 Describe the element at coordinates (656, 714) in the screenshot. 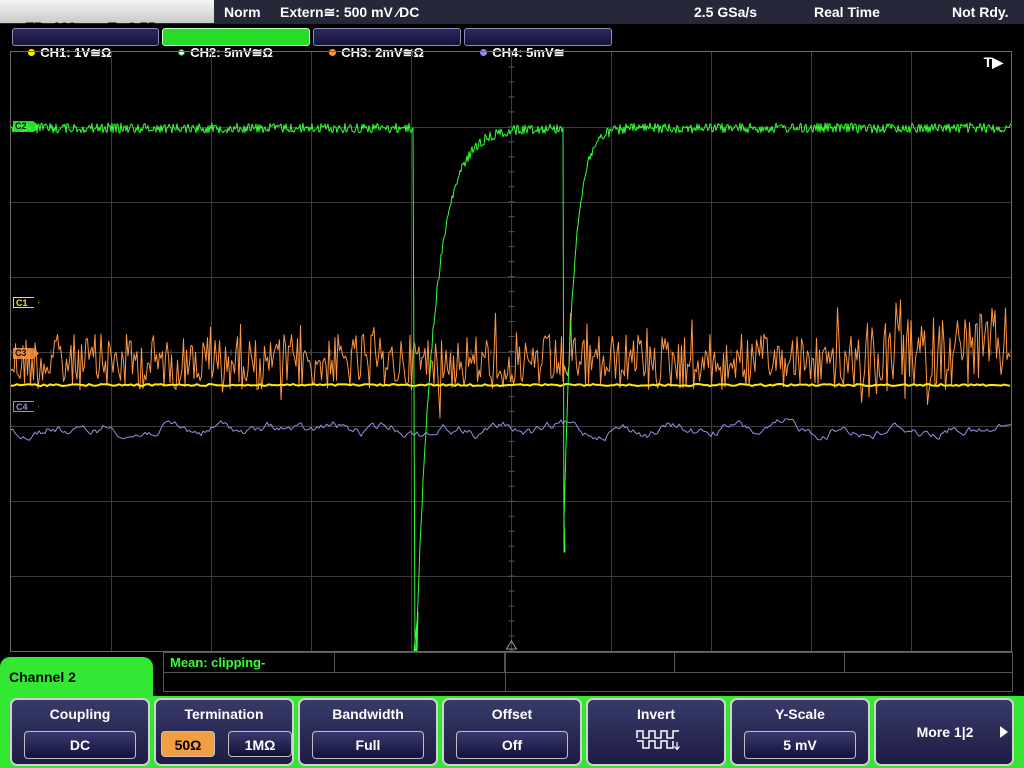

I see `invert-title: Invert` at that location.